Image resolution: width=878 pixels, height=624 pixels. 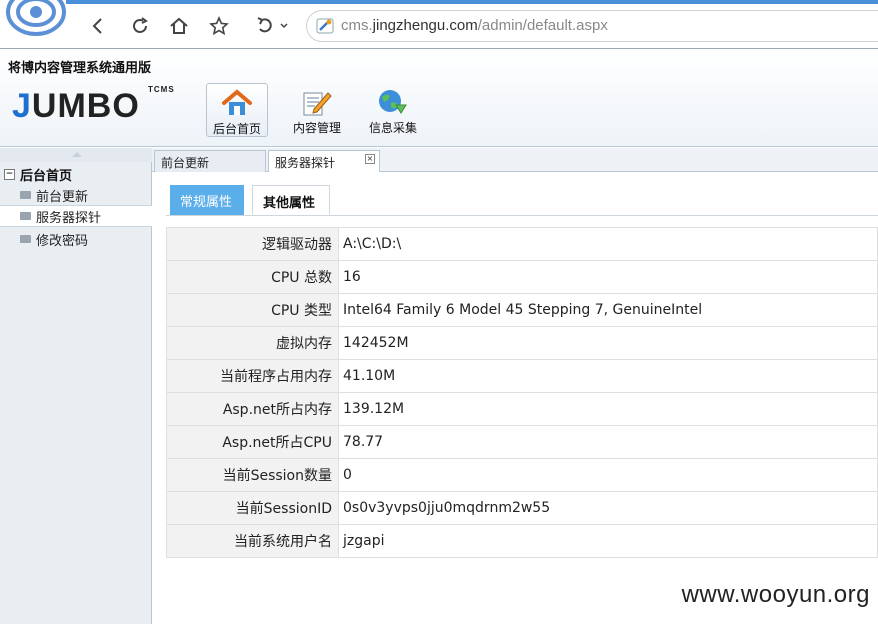 I want to click on sidebar-item-label: 服务器探针, so click(x=68, y=216).